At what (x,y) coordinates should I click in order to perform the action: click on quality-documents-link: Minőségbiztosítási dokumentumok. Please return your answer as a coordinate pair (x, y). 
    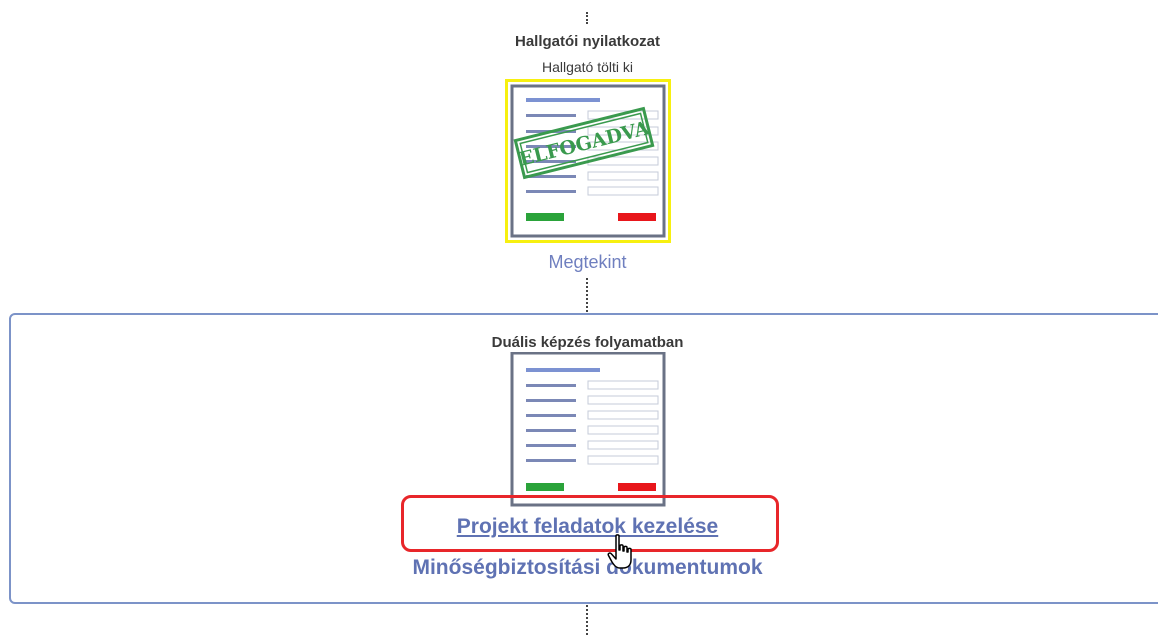
    Looking at the image, I should click on (587, 567).